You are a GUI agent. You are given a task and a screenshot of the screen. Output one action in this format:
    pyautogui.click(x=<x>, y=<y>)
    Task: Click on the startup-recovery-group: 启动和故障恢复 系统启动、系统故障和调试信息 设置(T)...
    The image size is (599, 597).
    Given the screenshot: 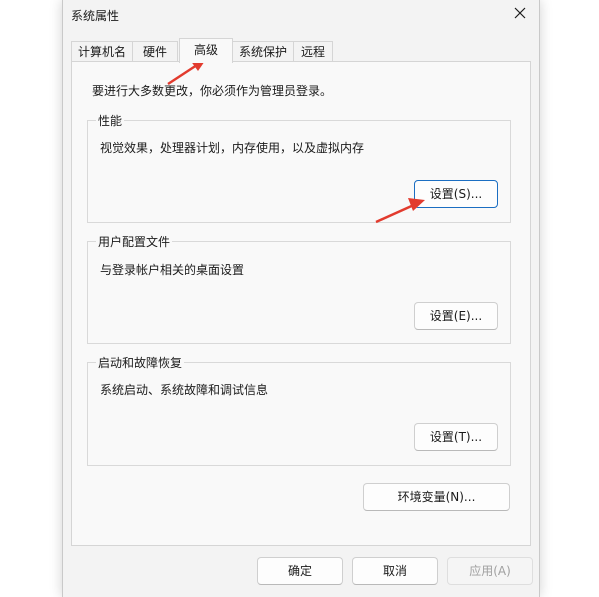 What is the action you would take?
    pyautogui.click(x=299, y=410)
    